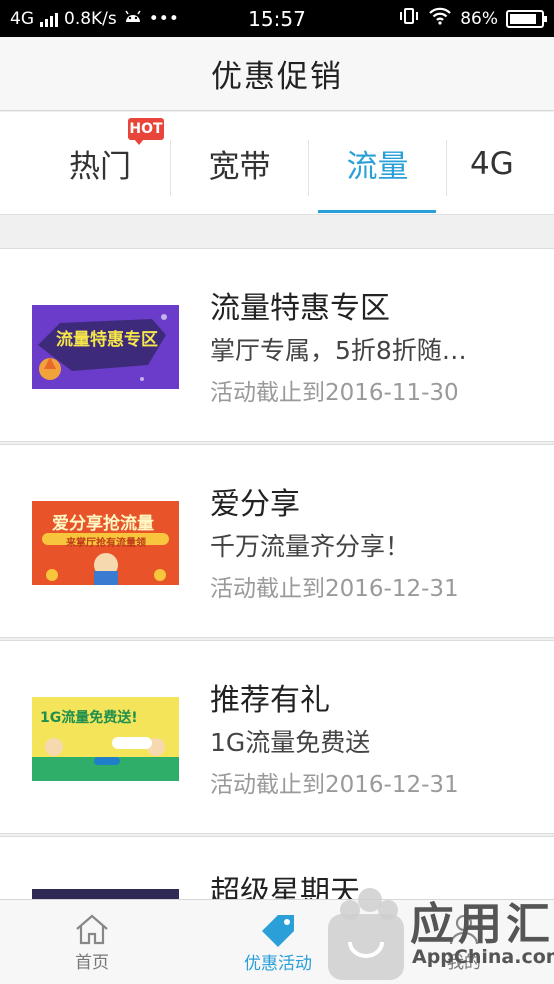  What do you see at coordinates (446, 168) in the screenshot?
I see `tab-divider` at bounding box center [446, 168].